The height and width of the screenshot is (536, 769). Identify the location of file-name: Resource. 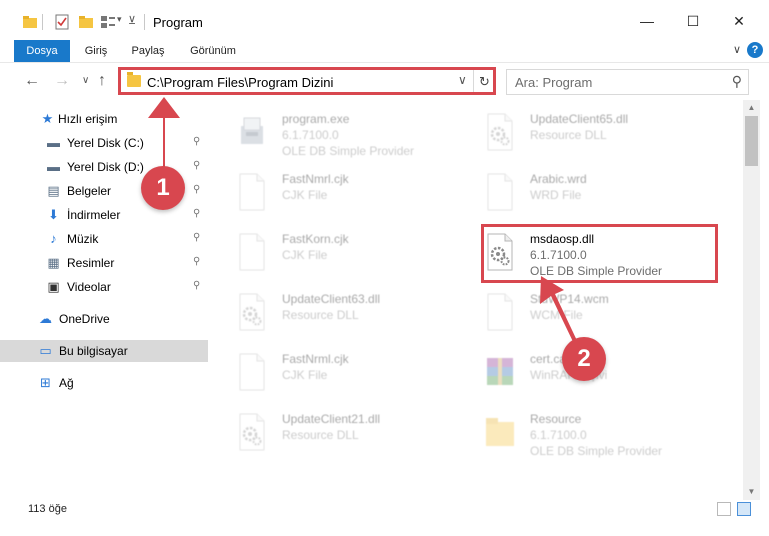
(556, 419).